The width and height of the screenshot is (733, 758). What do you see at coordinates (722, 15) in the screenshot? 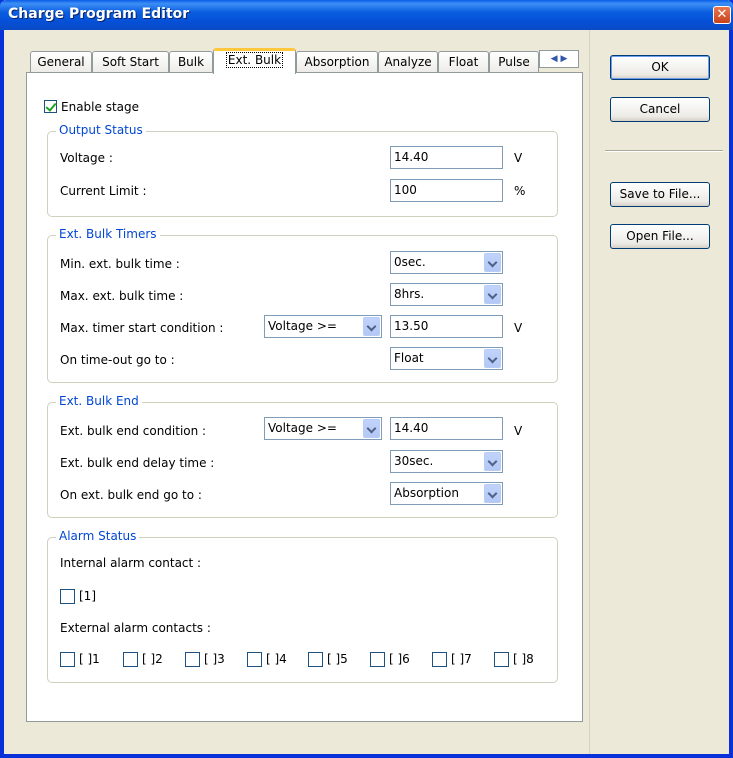
I see `close-icon: ✕` at bounding box center [722, 15].